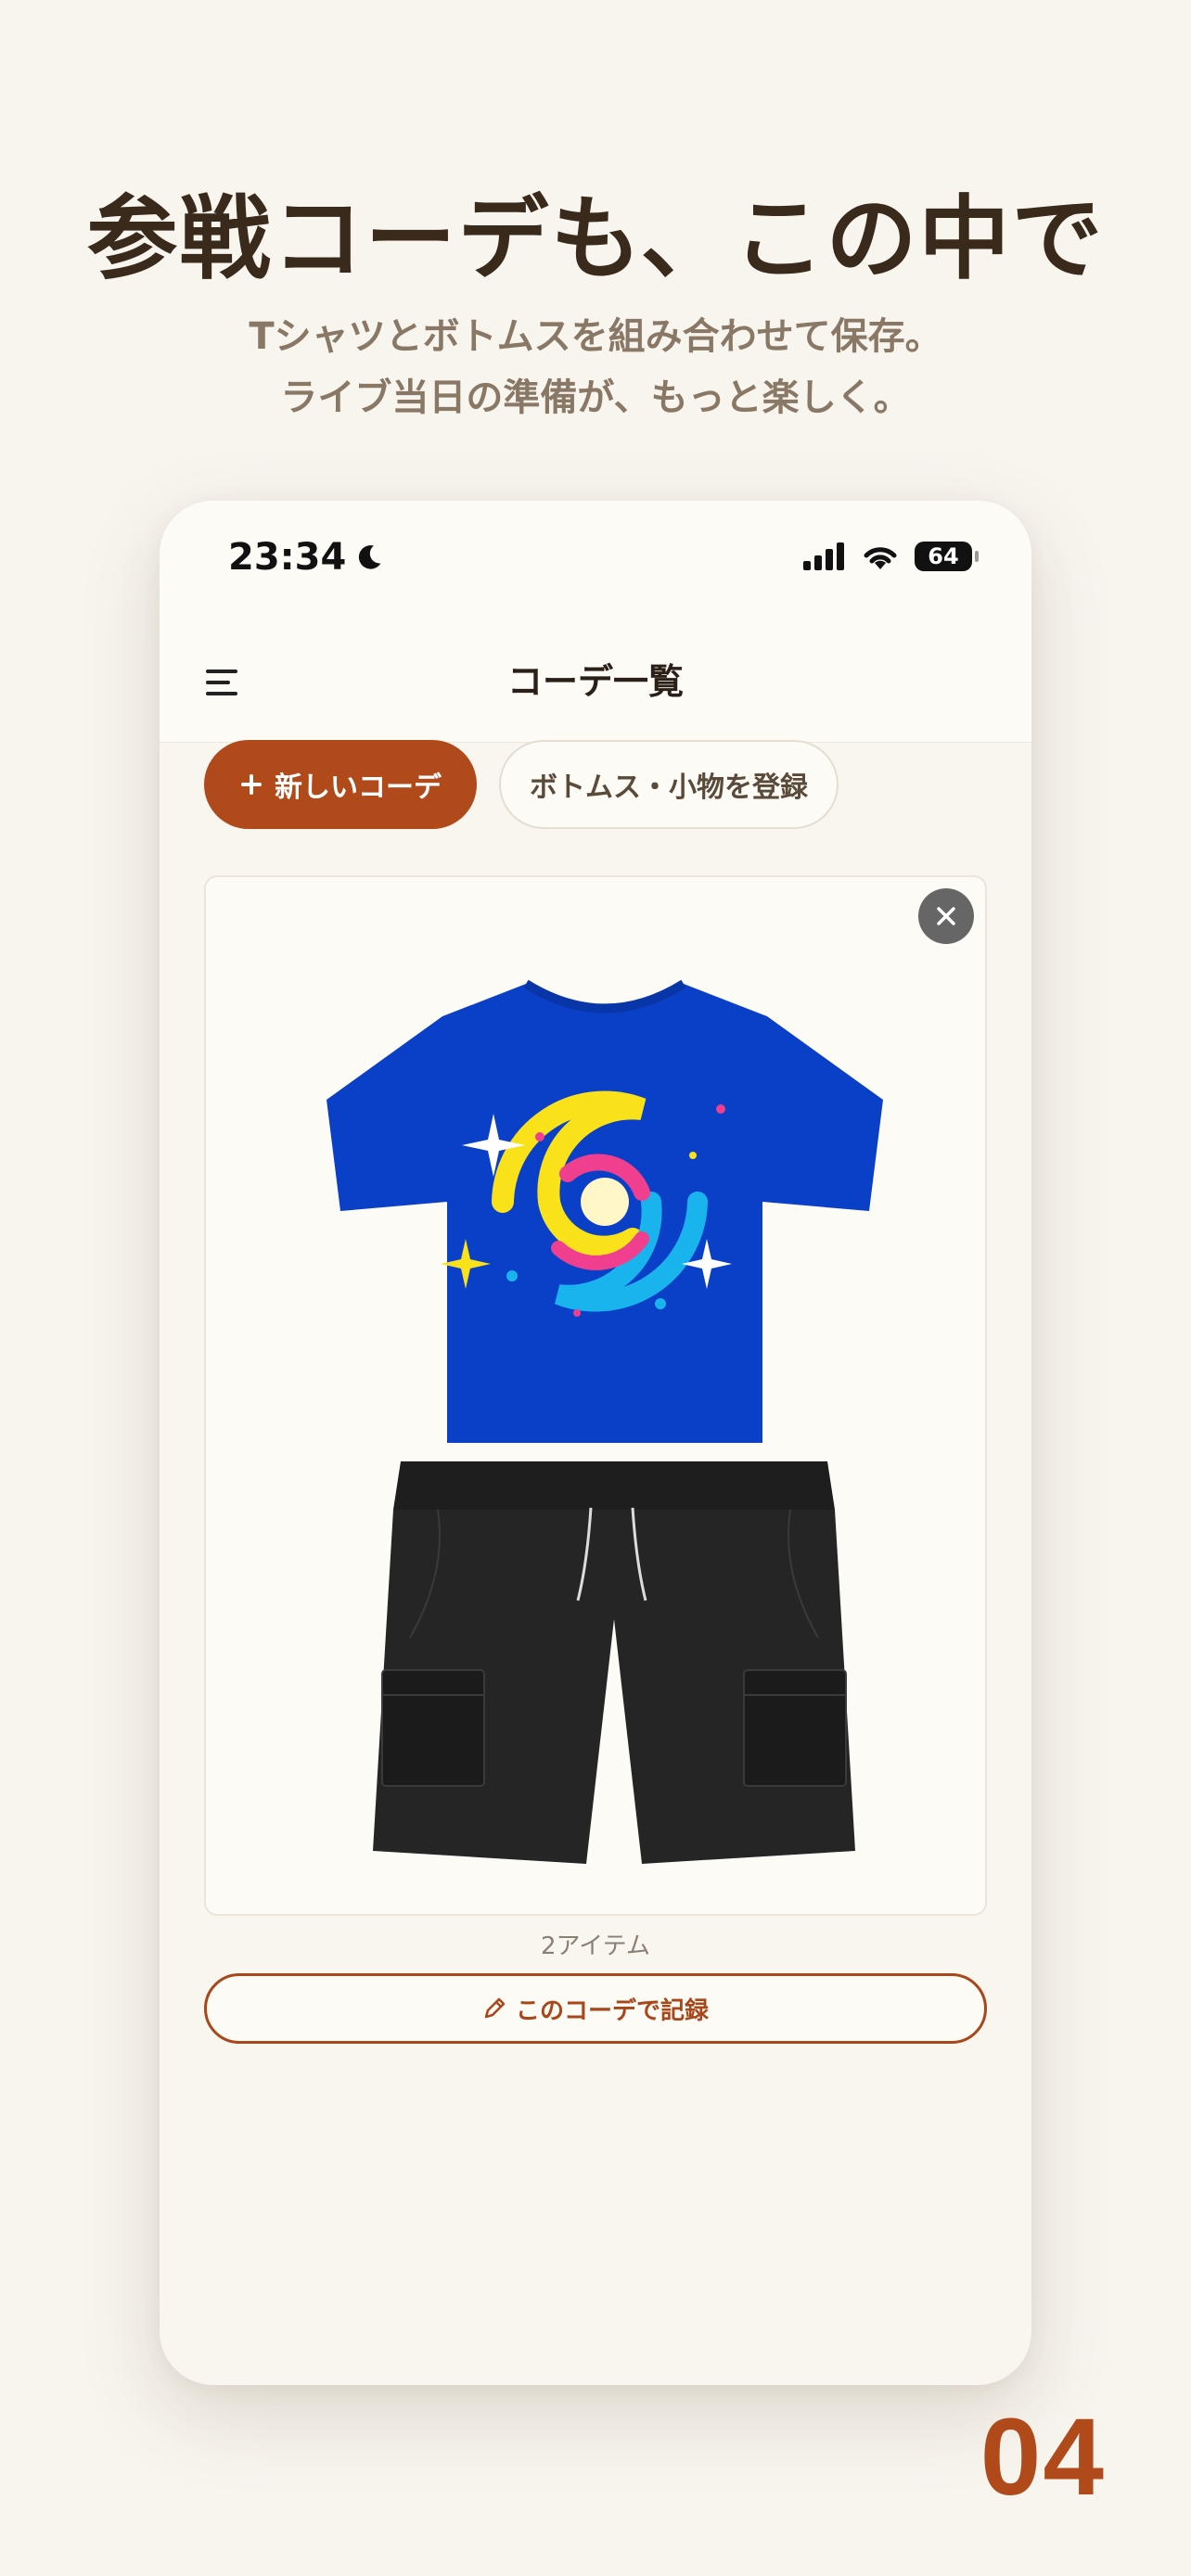  I want to click on time-text: 23:34, so click(287, 558).